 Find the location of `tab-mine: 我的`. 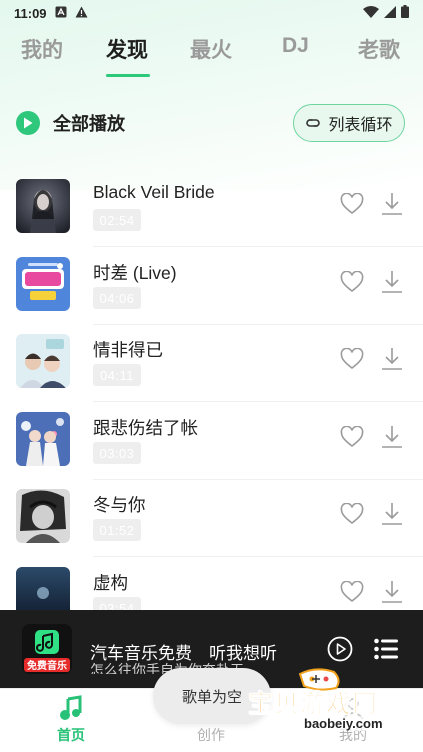

tab-mine: 我的 is located at coordinates (42, 49).